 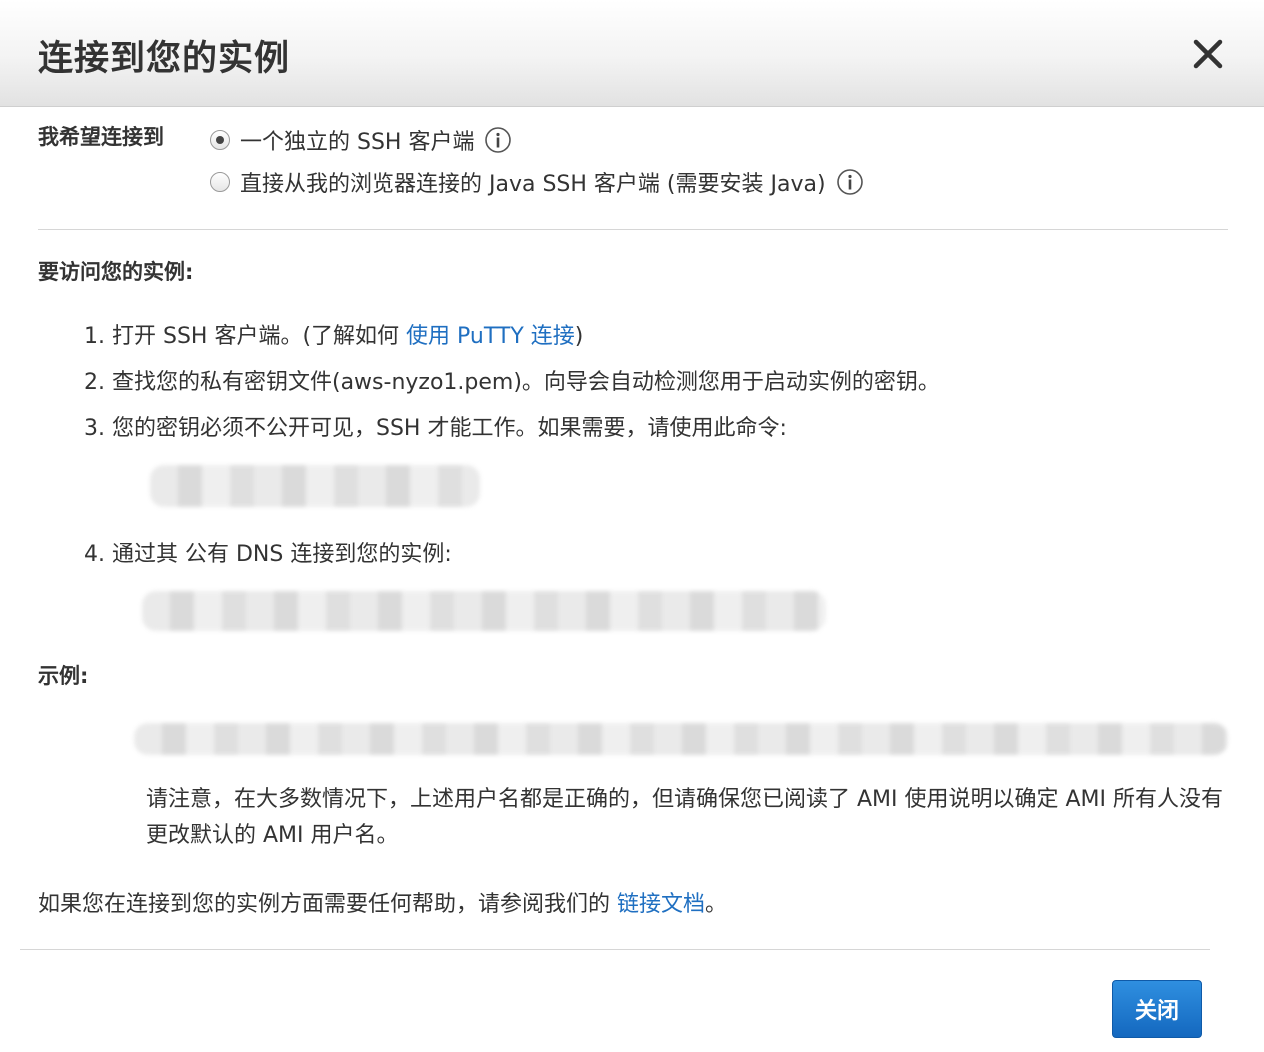 What do you see at coordinates (484, 611) in the screenshot?
I see `redacted-public-dns` at bounding box center [484, 611].